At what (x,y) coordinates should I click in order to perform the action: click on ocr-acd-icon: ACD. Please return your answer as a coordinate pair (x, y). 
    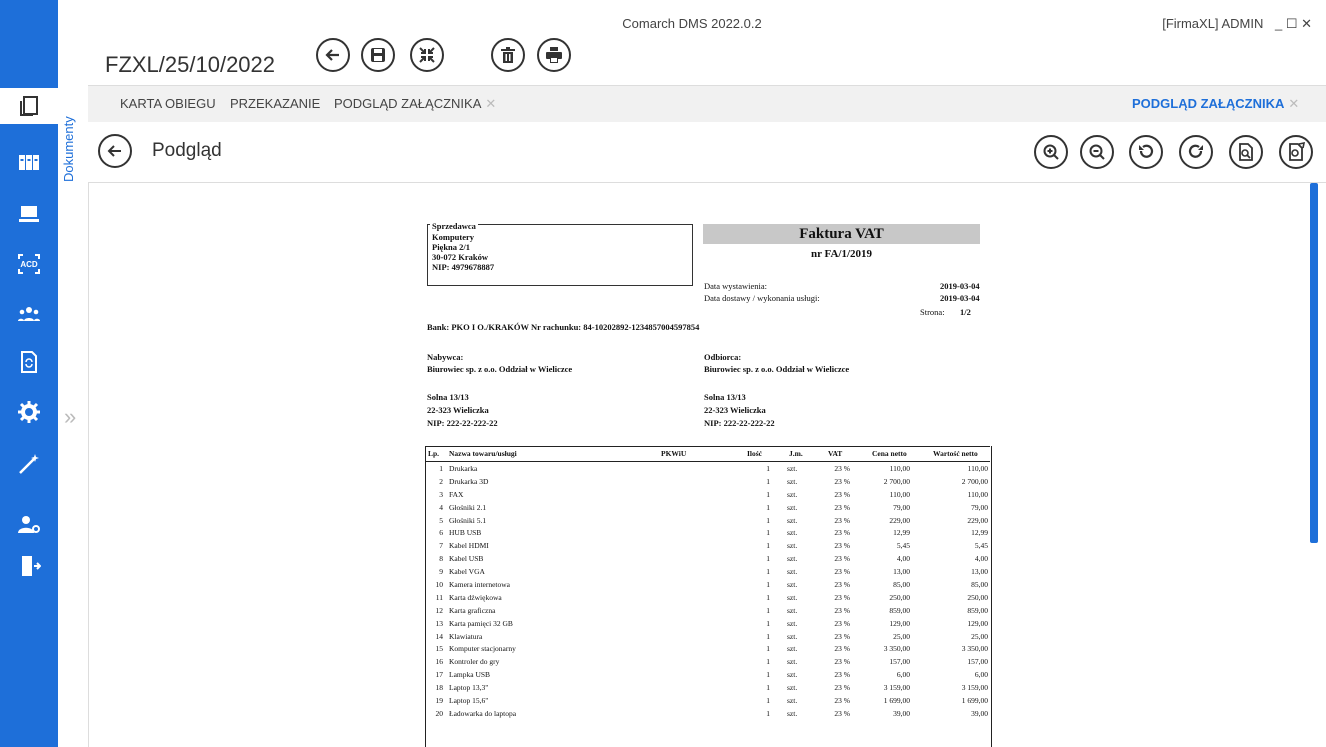
    Looking at the image, I should click on (29, 264).